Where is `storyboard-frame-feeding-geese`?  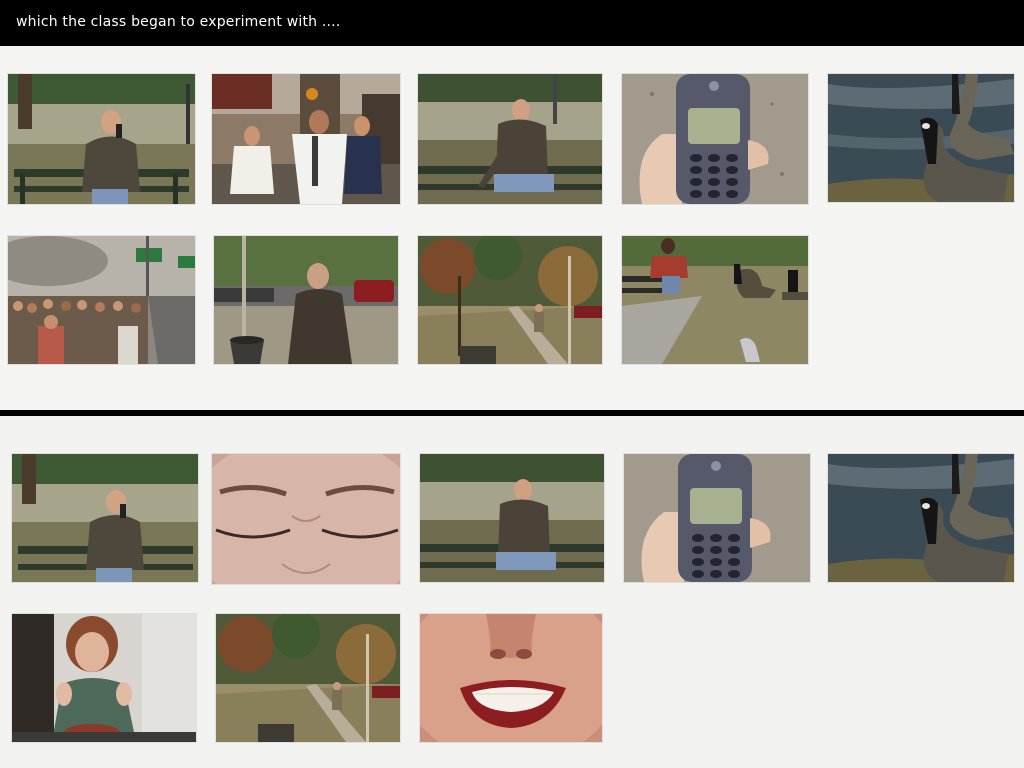
storyboard-frame-feeding-geese is located at coordinates (715, 300).